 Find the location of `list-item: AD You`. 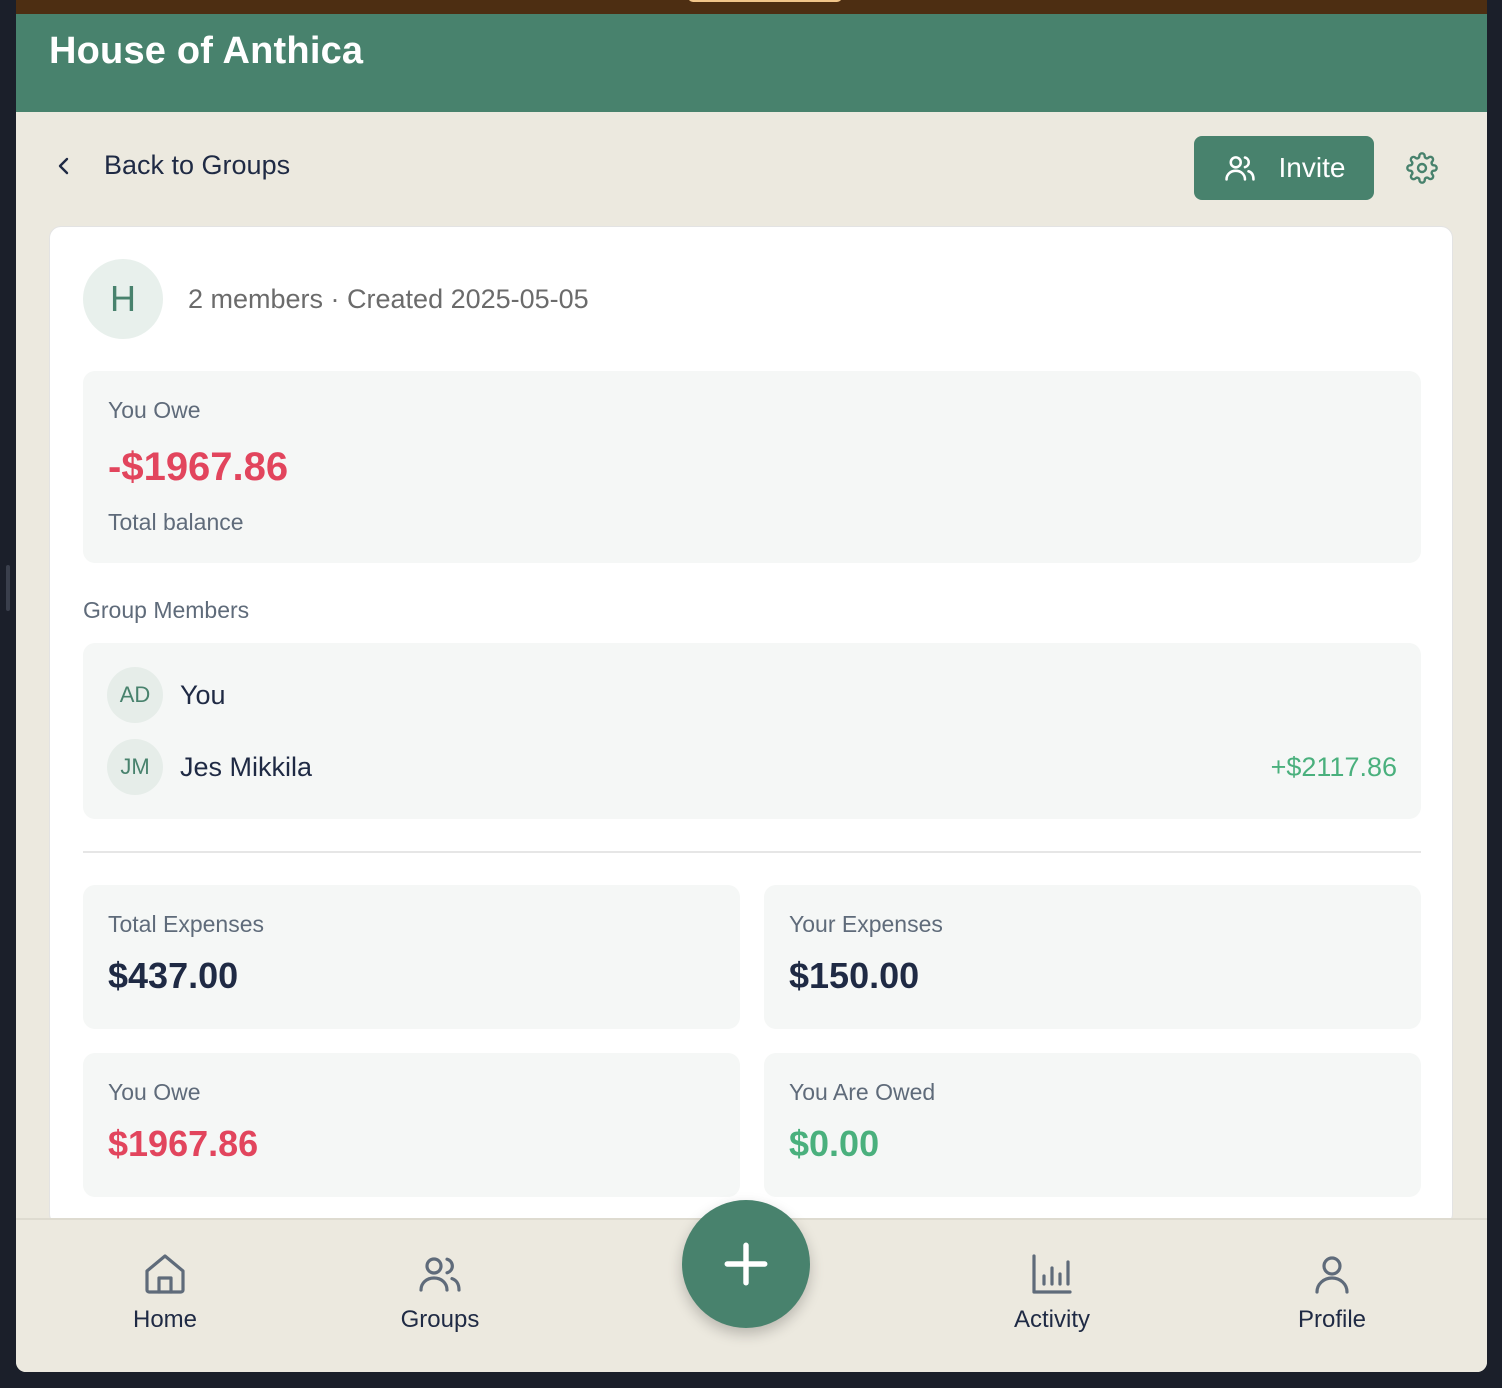

list-item: AD You is located at coordinates (752, 695).